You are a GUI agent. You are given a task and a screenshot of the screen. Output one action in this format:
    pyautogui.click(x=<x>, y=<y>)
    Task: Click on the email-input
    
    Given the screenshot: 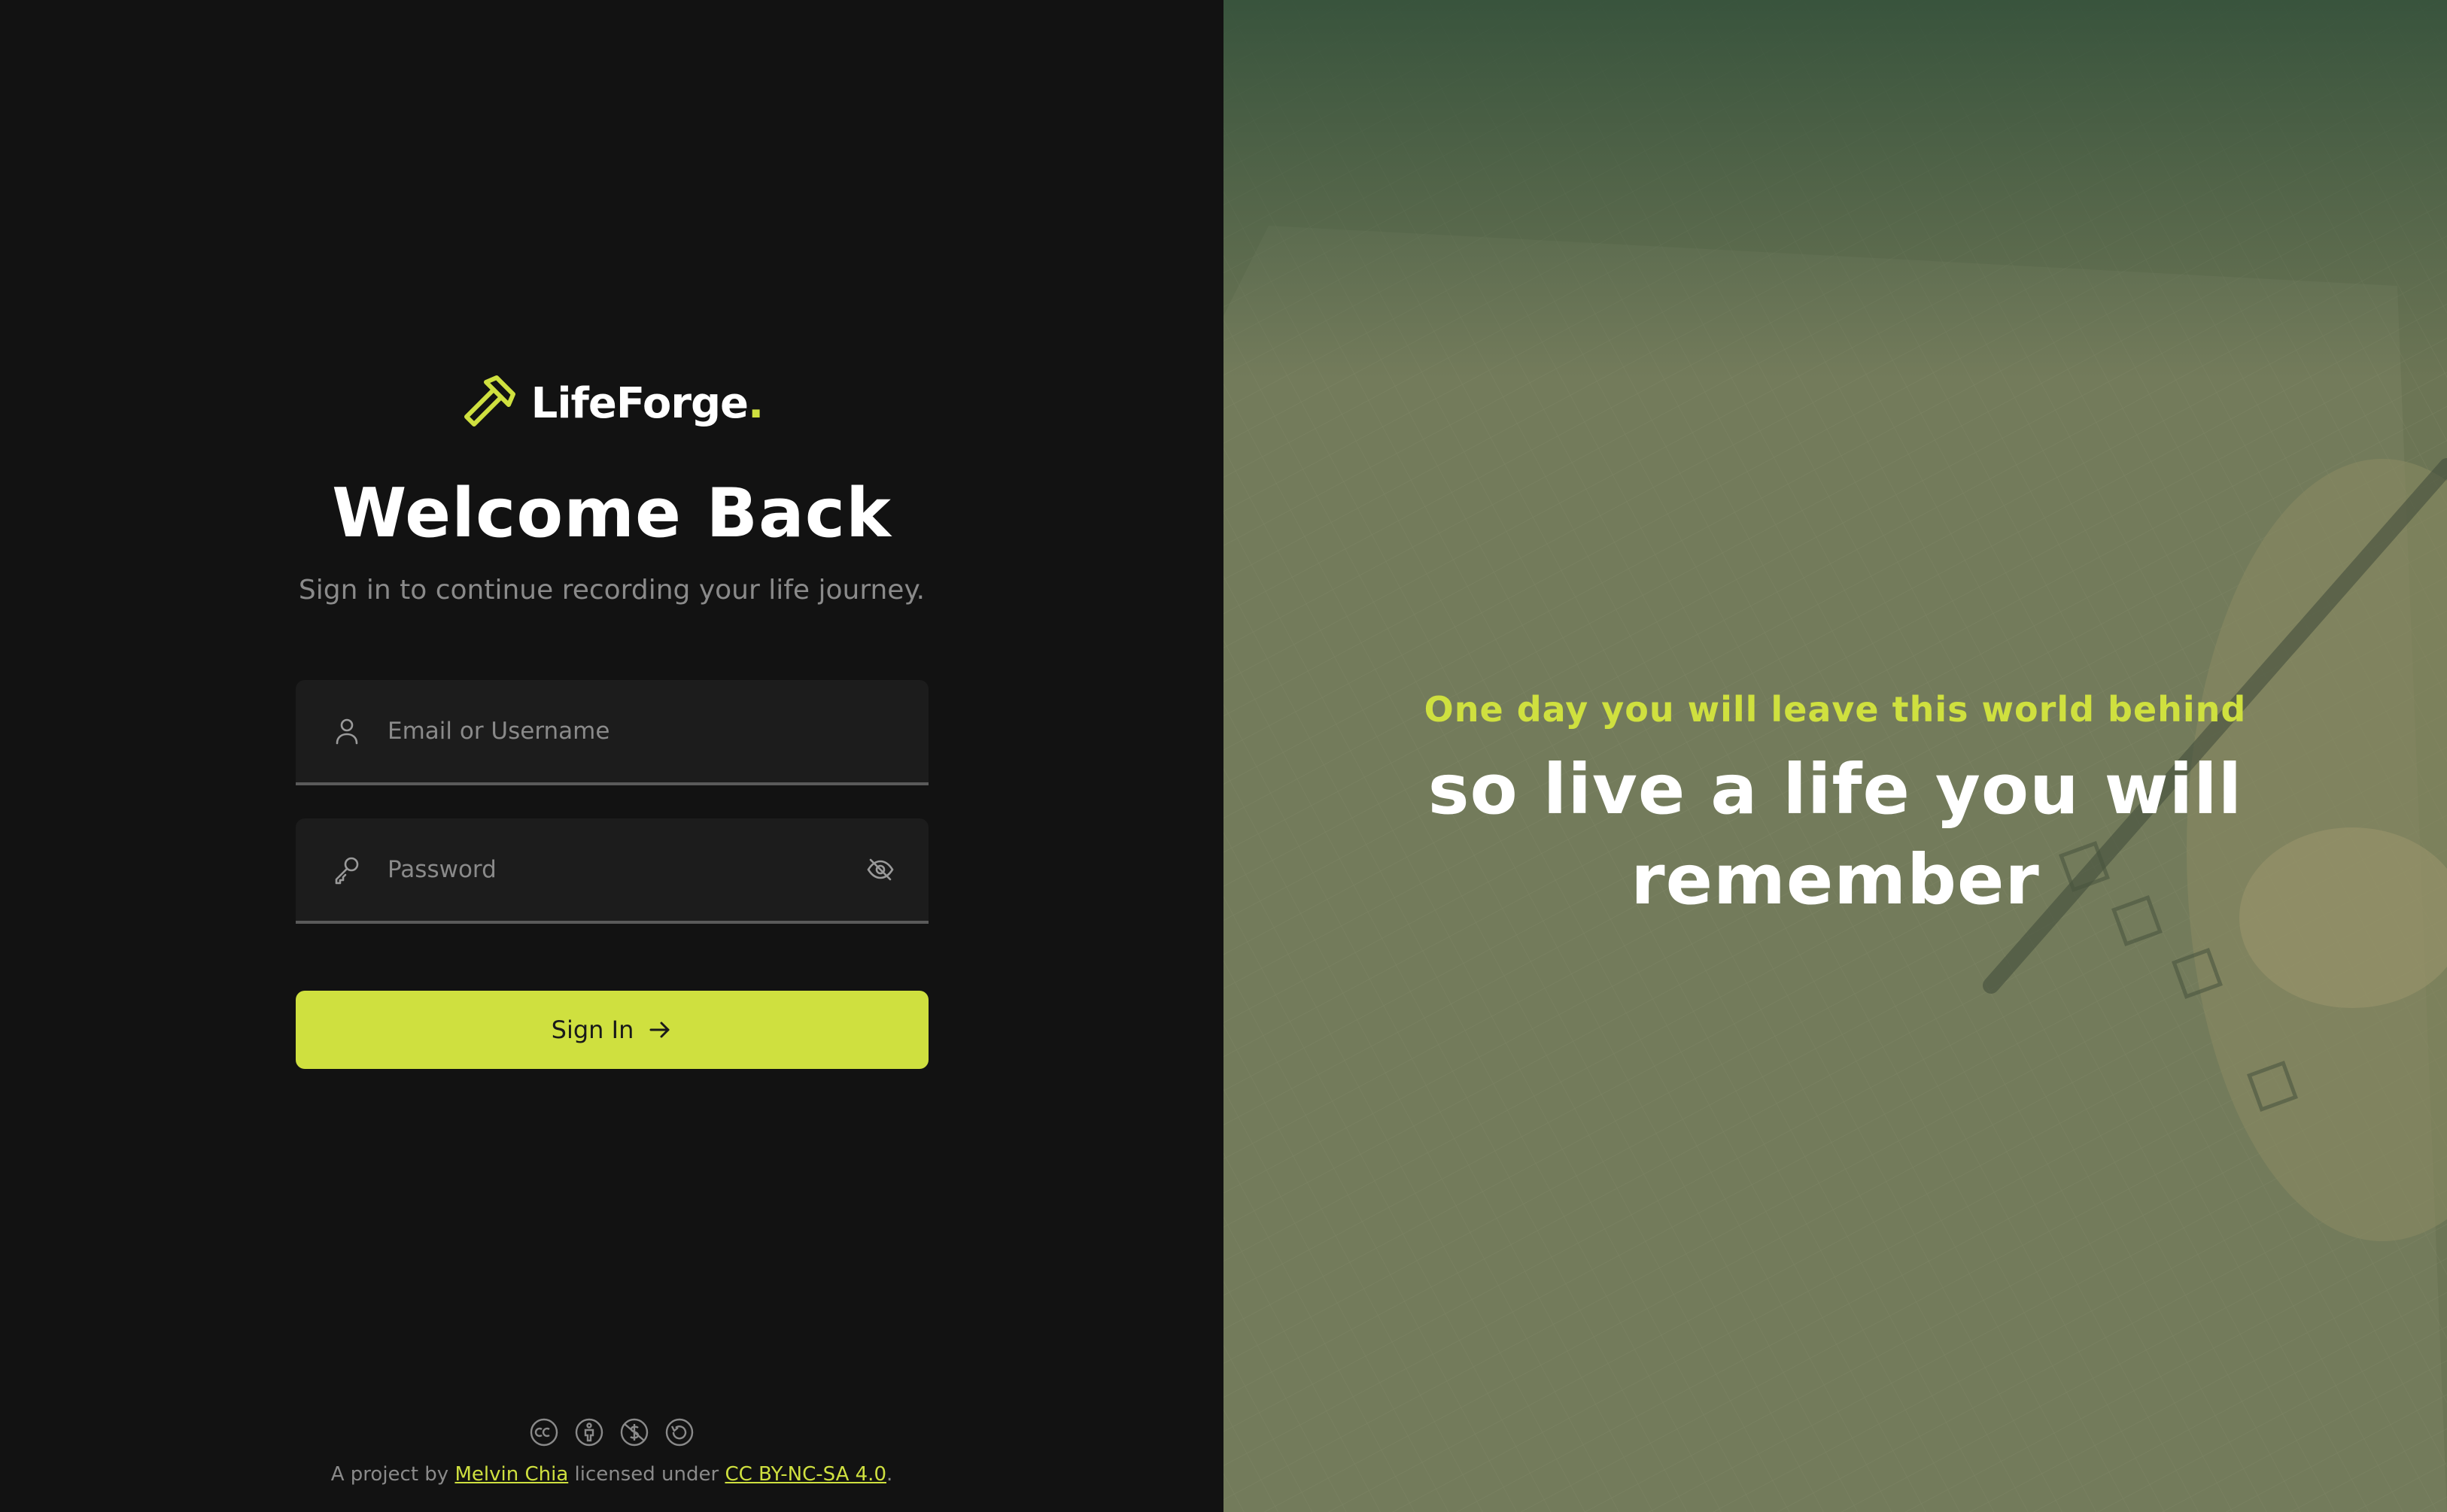 What is the action you would take?
    pyautogui.click(x=658, y=731)
    